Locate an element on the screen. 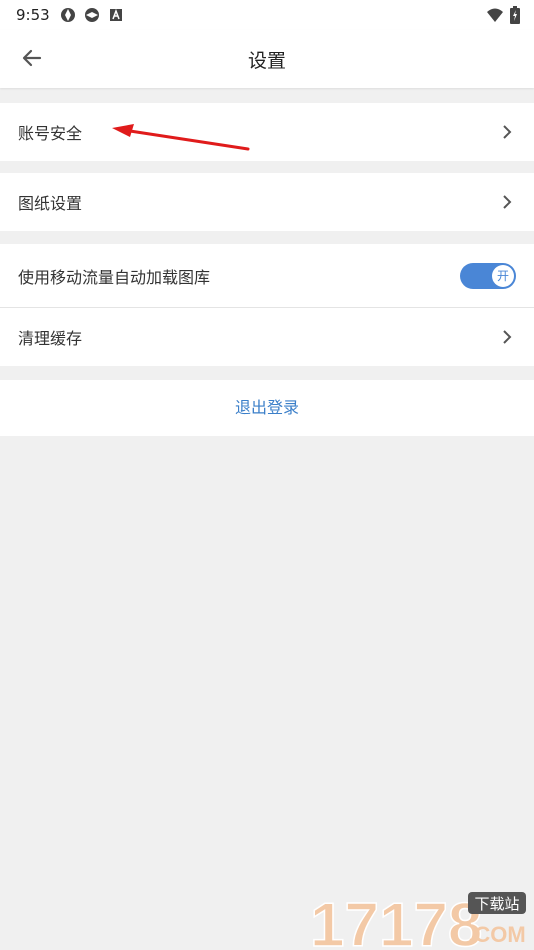  a-icon is located at coordinates (116, 14).